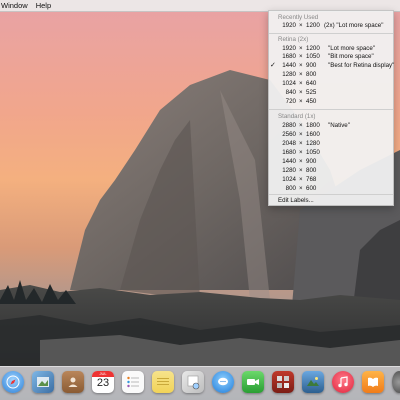 The width and height of the screenshot is (400, 400). I want to click on dock: JUL 23, so click(200, 383).